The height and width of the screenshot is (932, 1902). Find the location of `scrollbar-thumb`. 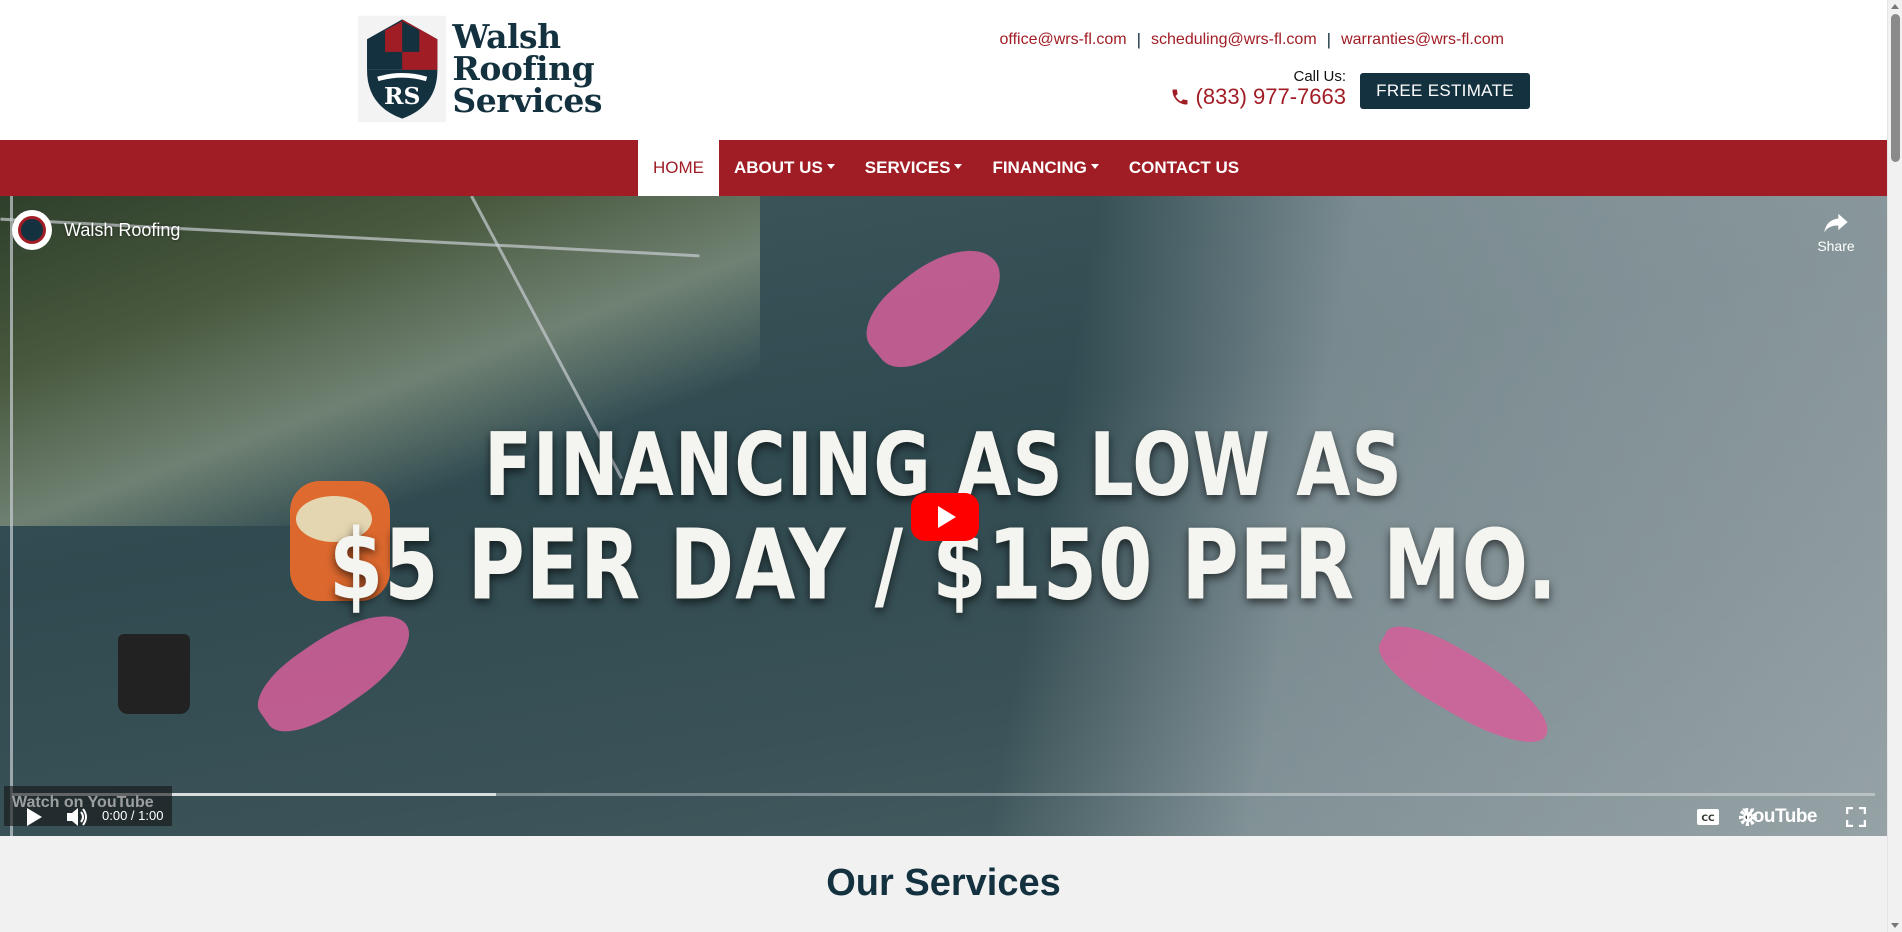

scrollbar-thumb is located at coordinates (1895, 88).